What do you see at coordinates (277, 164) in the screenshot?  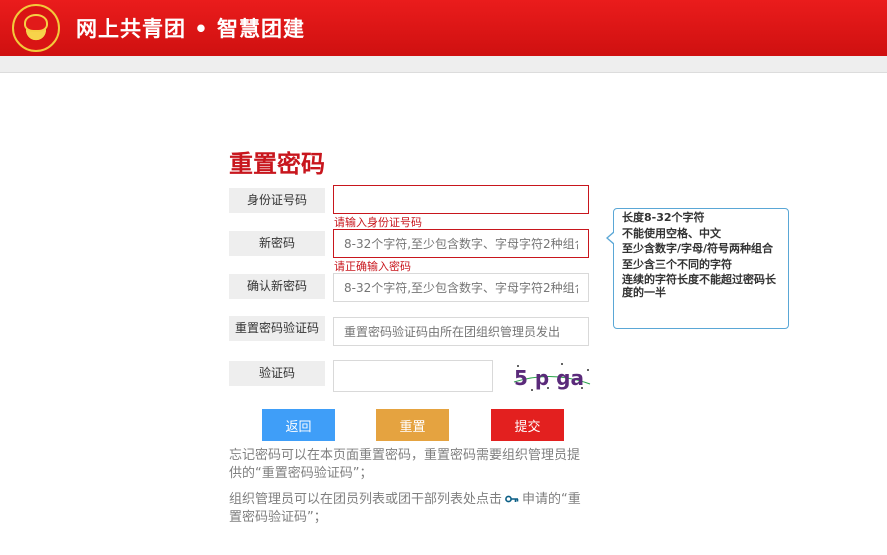 I see `page-title: 重置密码` at bounding box center [277, 164].